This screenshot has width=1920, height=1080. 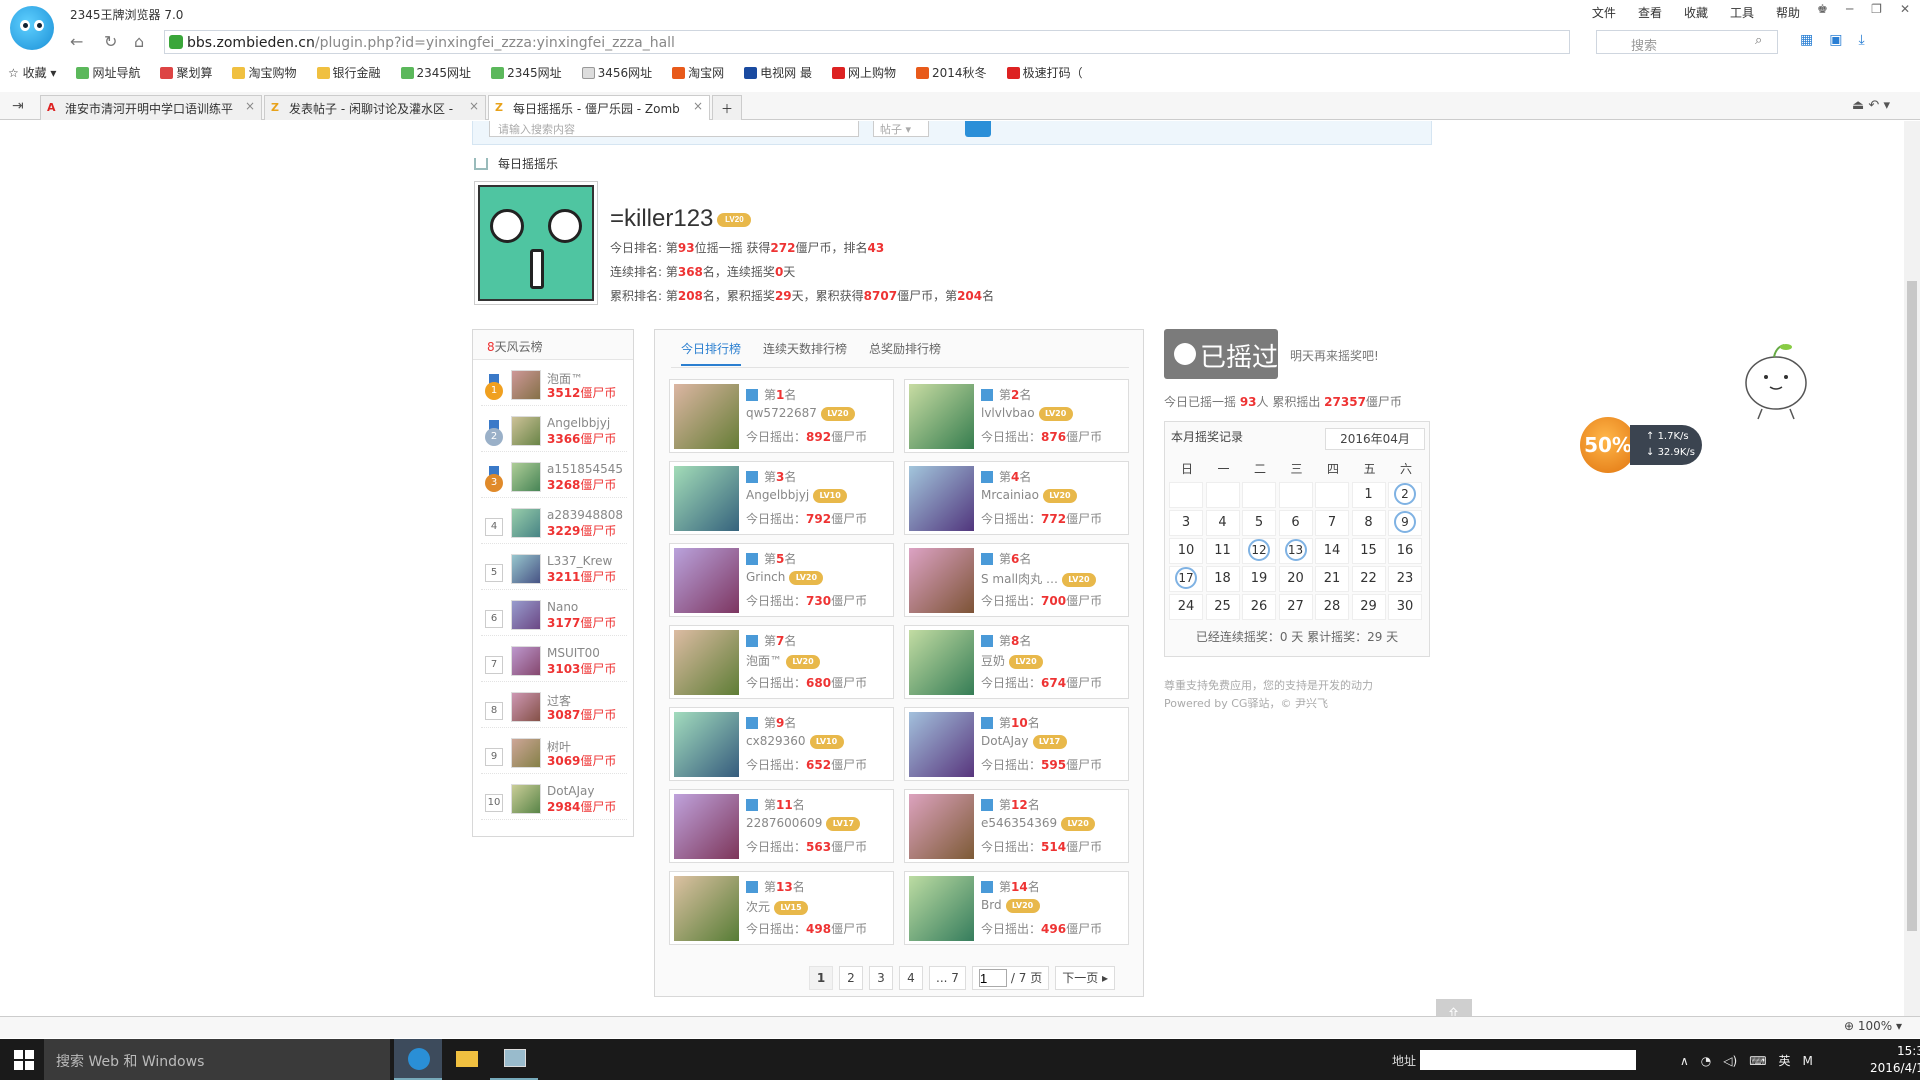 What do you see at coordinates (778, 72) in the screenshot?
I see `bookmark-item: 电视网 最` at bounding box center [778, 72].